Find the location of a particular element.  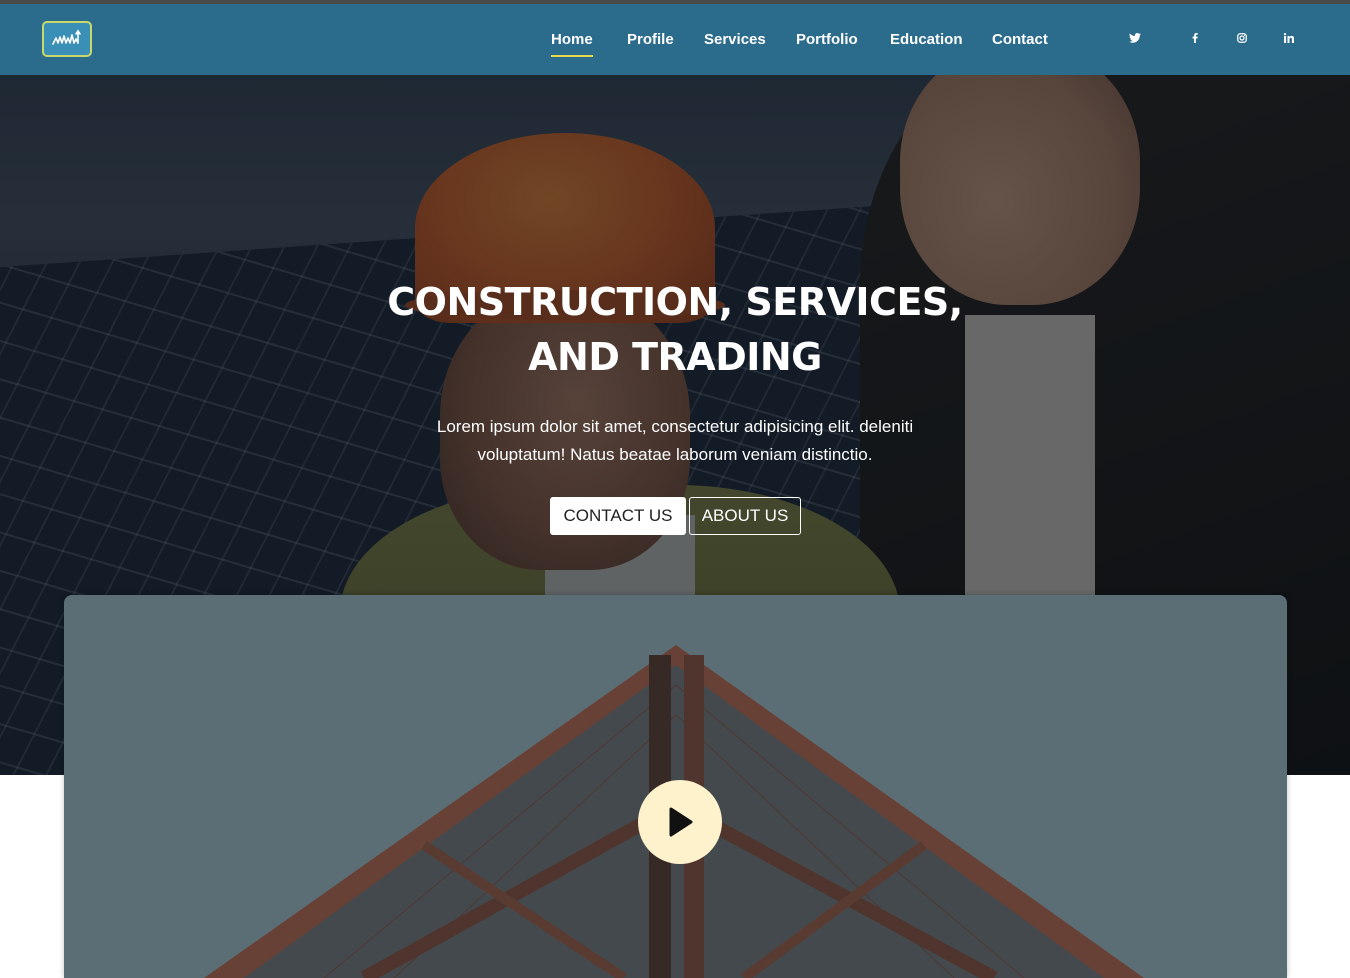

nav-portfolio: Portfolio is located at coordinates (827, 42).